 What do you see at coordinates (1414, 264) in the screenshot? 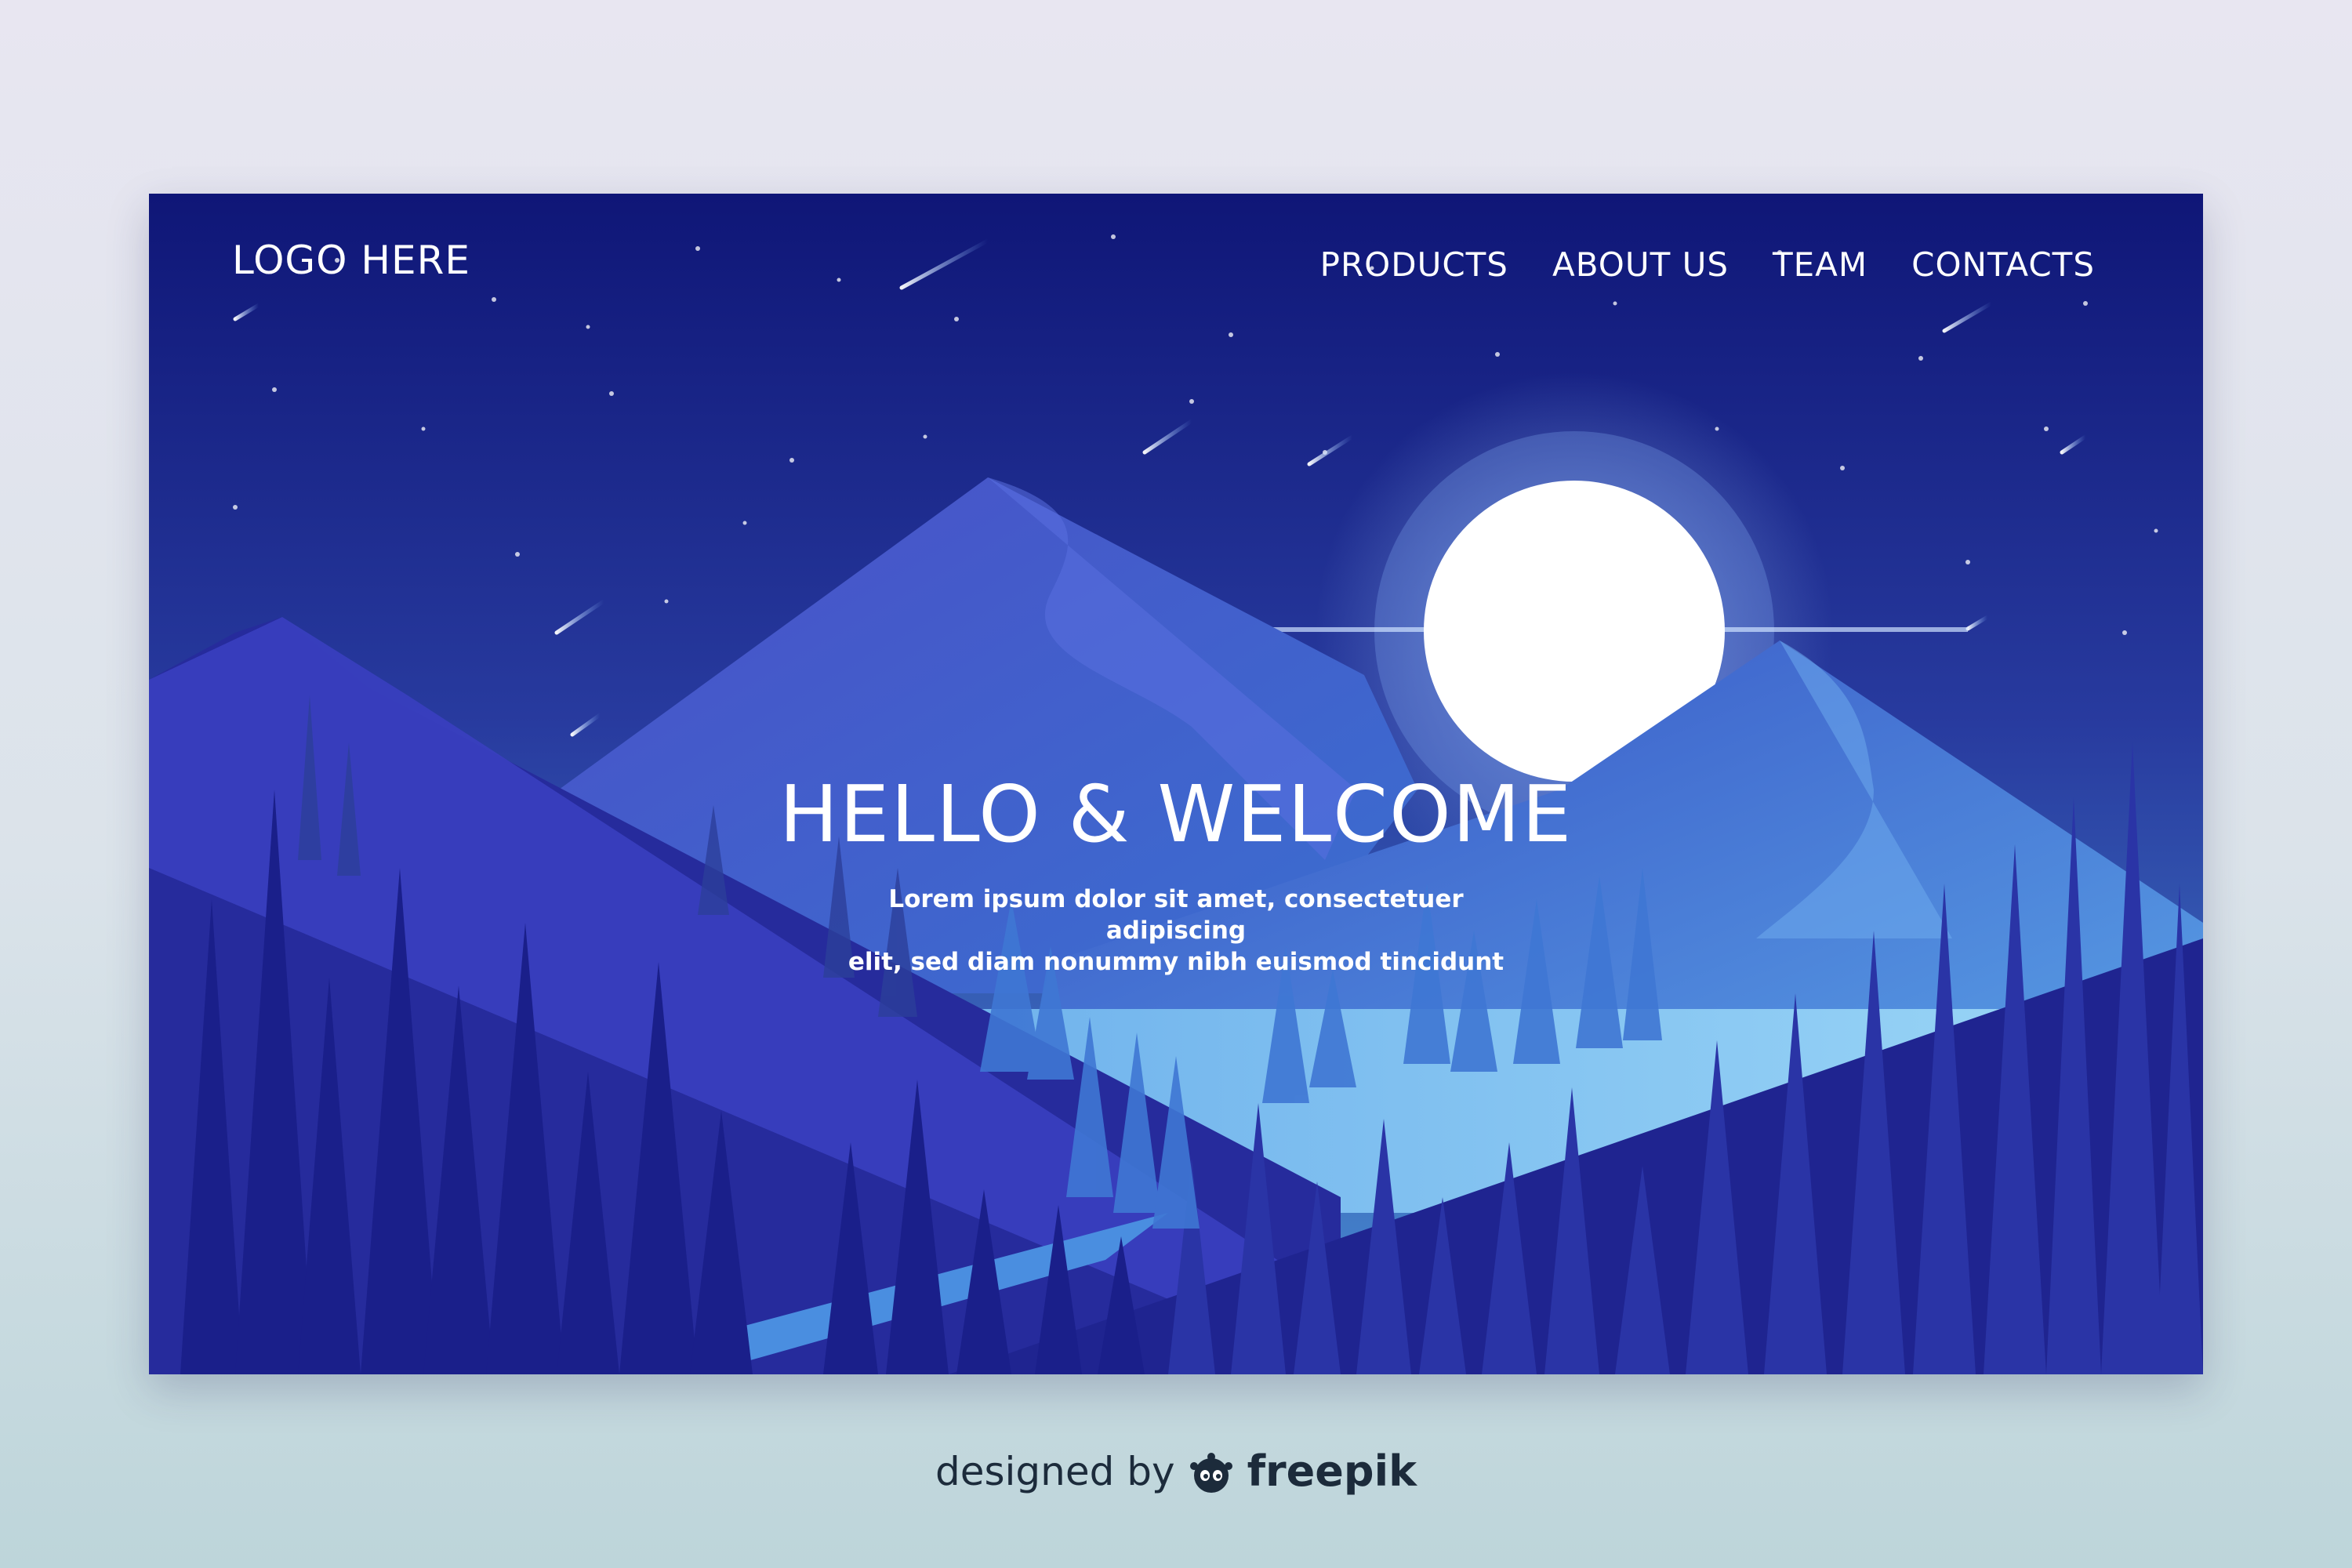
I see `nav-products: PRODUCTS` at bounding box center [1414, 264].